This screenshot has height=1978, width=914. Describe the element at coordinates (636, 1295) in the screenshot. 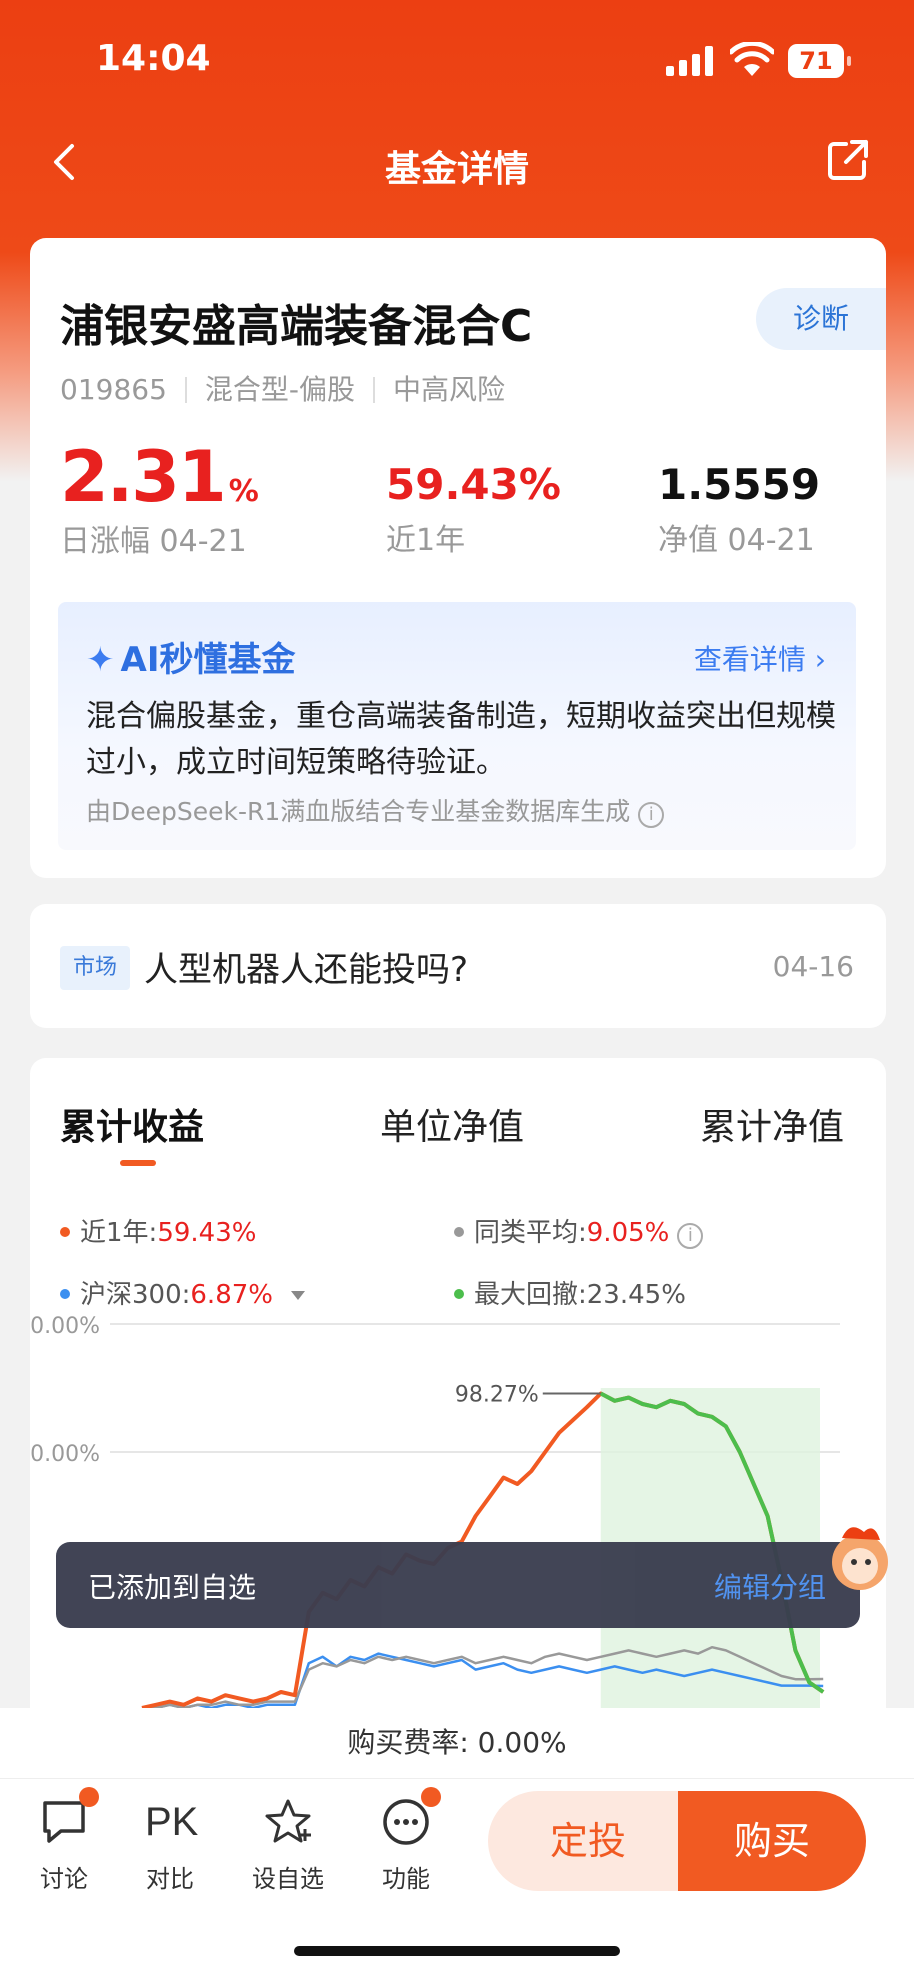

I see `legend-drawdown-value: 23.45%` at that location.